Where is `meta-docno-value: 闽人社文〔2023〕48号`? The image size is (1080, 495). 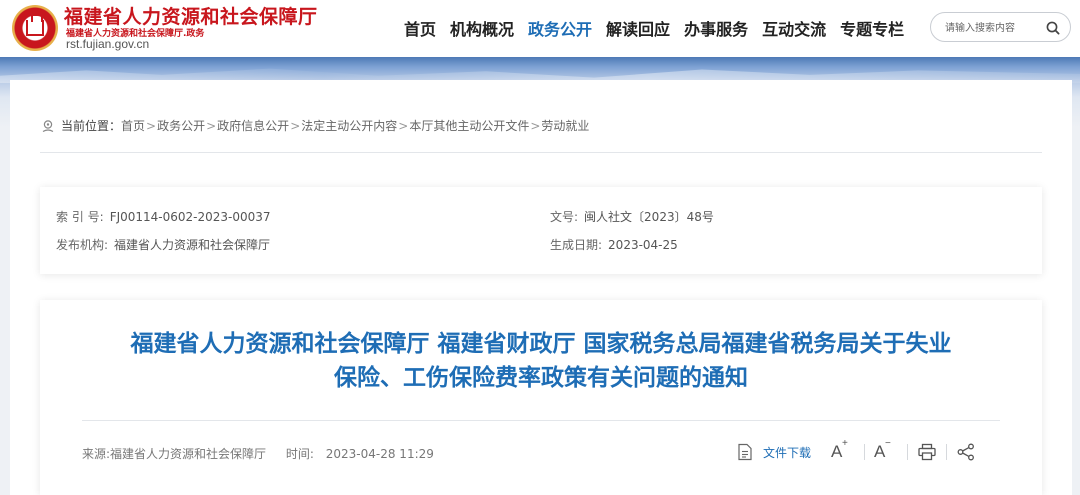
meta-docno-value: 闽人社文〔2023〕48号 is located at coordinates (649, 217).